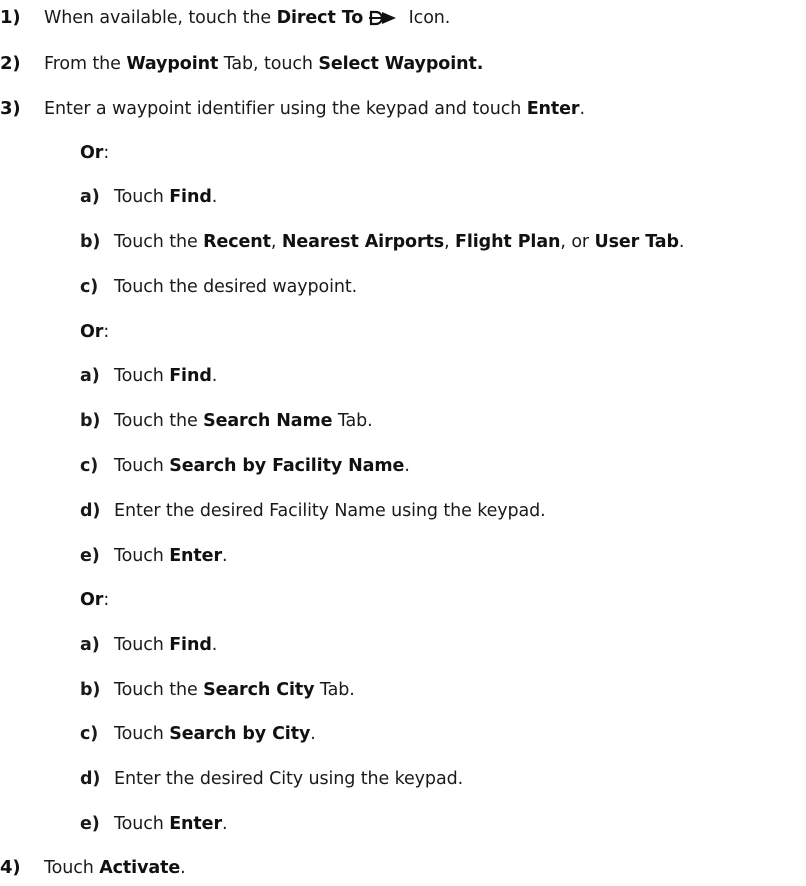 The height and width of the screenshot is (886, 806). I want to click on step-text: Touch Activate., so click(115, 868).